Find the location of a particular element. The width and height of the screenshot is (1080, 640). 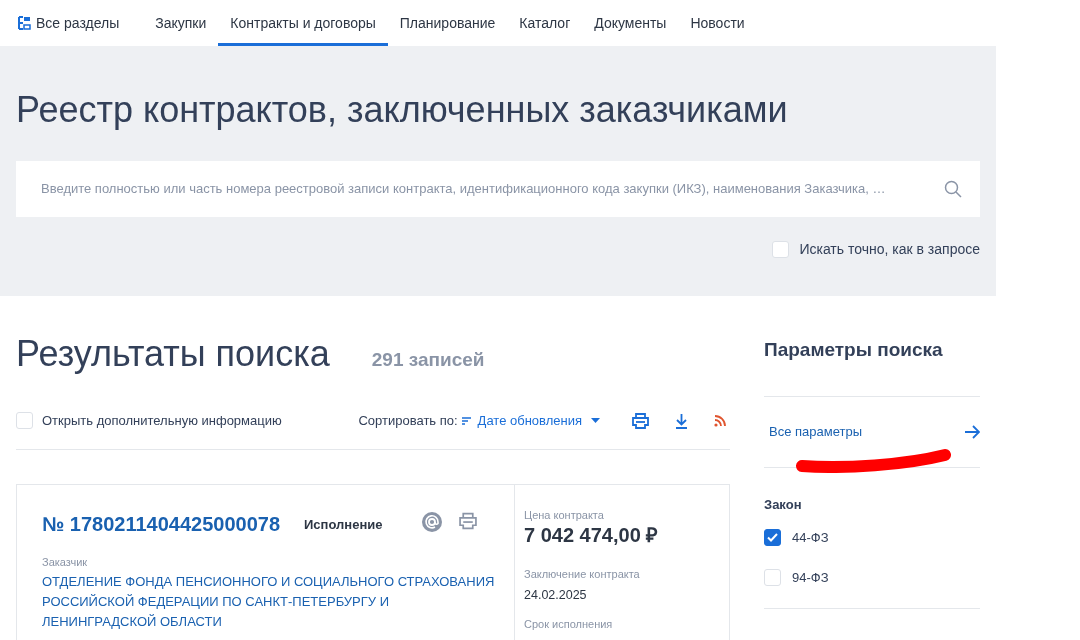

law-heading: Закон is located at coordinates (783, 504).